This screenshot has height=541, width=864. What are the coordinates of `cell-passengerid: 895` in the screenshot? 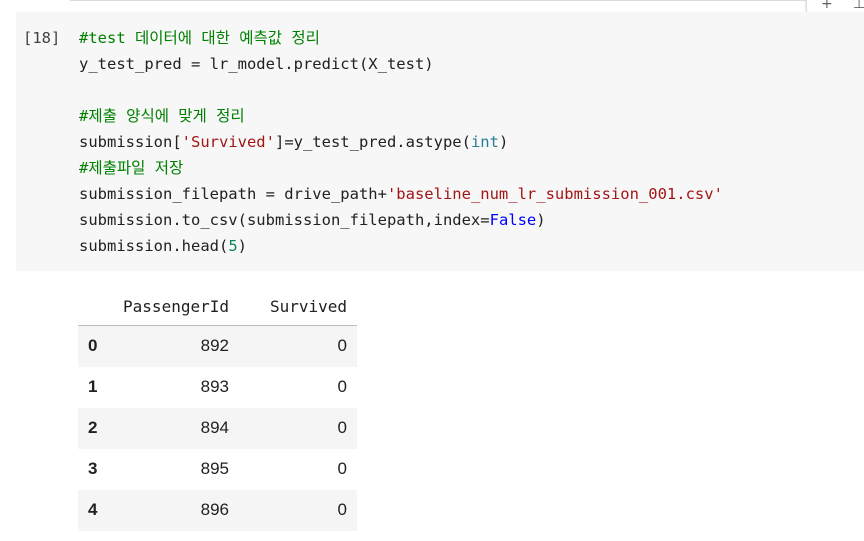 It's located at (214, 468).